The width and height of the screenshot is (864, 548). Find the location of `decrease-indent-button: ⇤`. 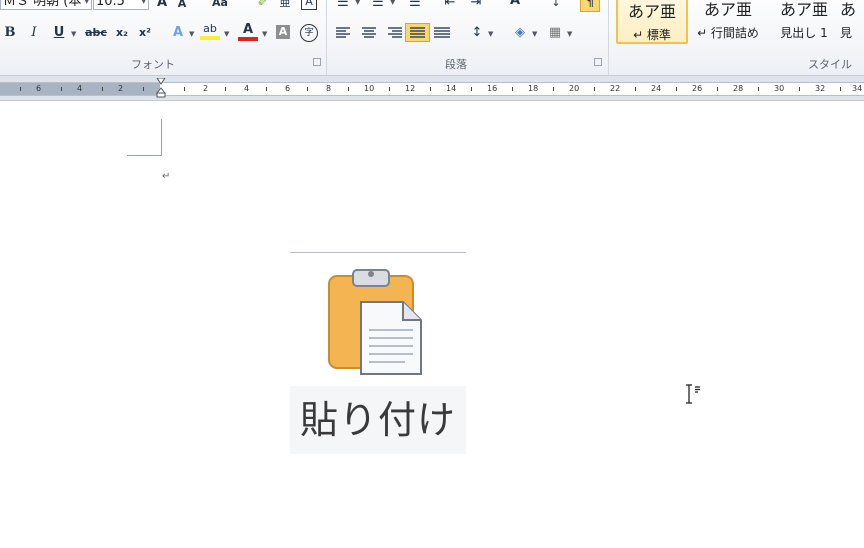

decrease-indent-button: ⇤ is located at coordinates (450, 6).